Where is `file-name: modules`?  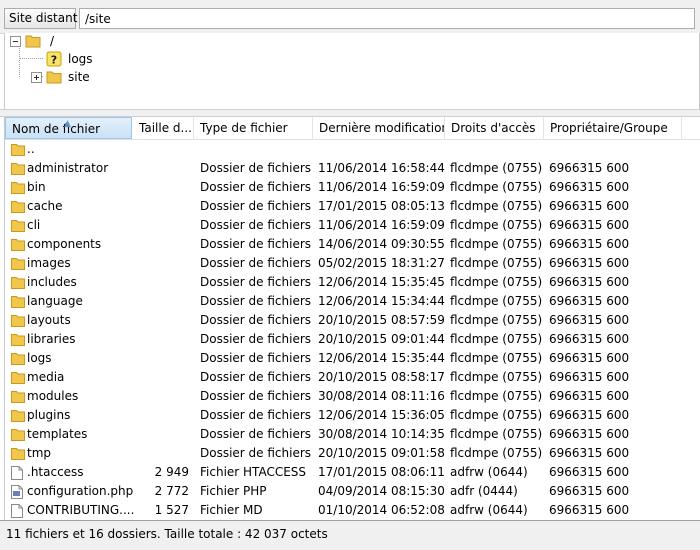
file-name: modules is located at coordinates (53, 396).